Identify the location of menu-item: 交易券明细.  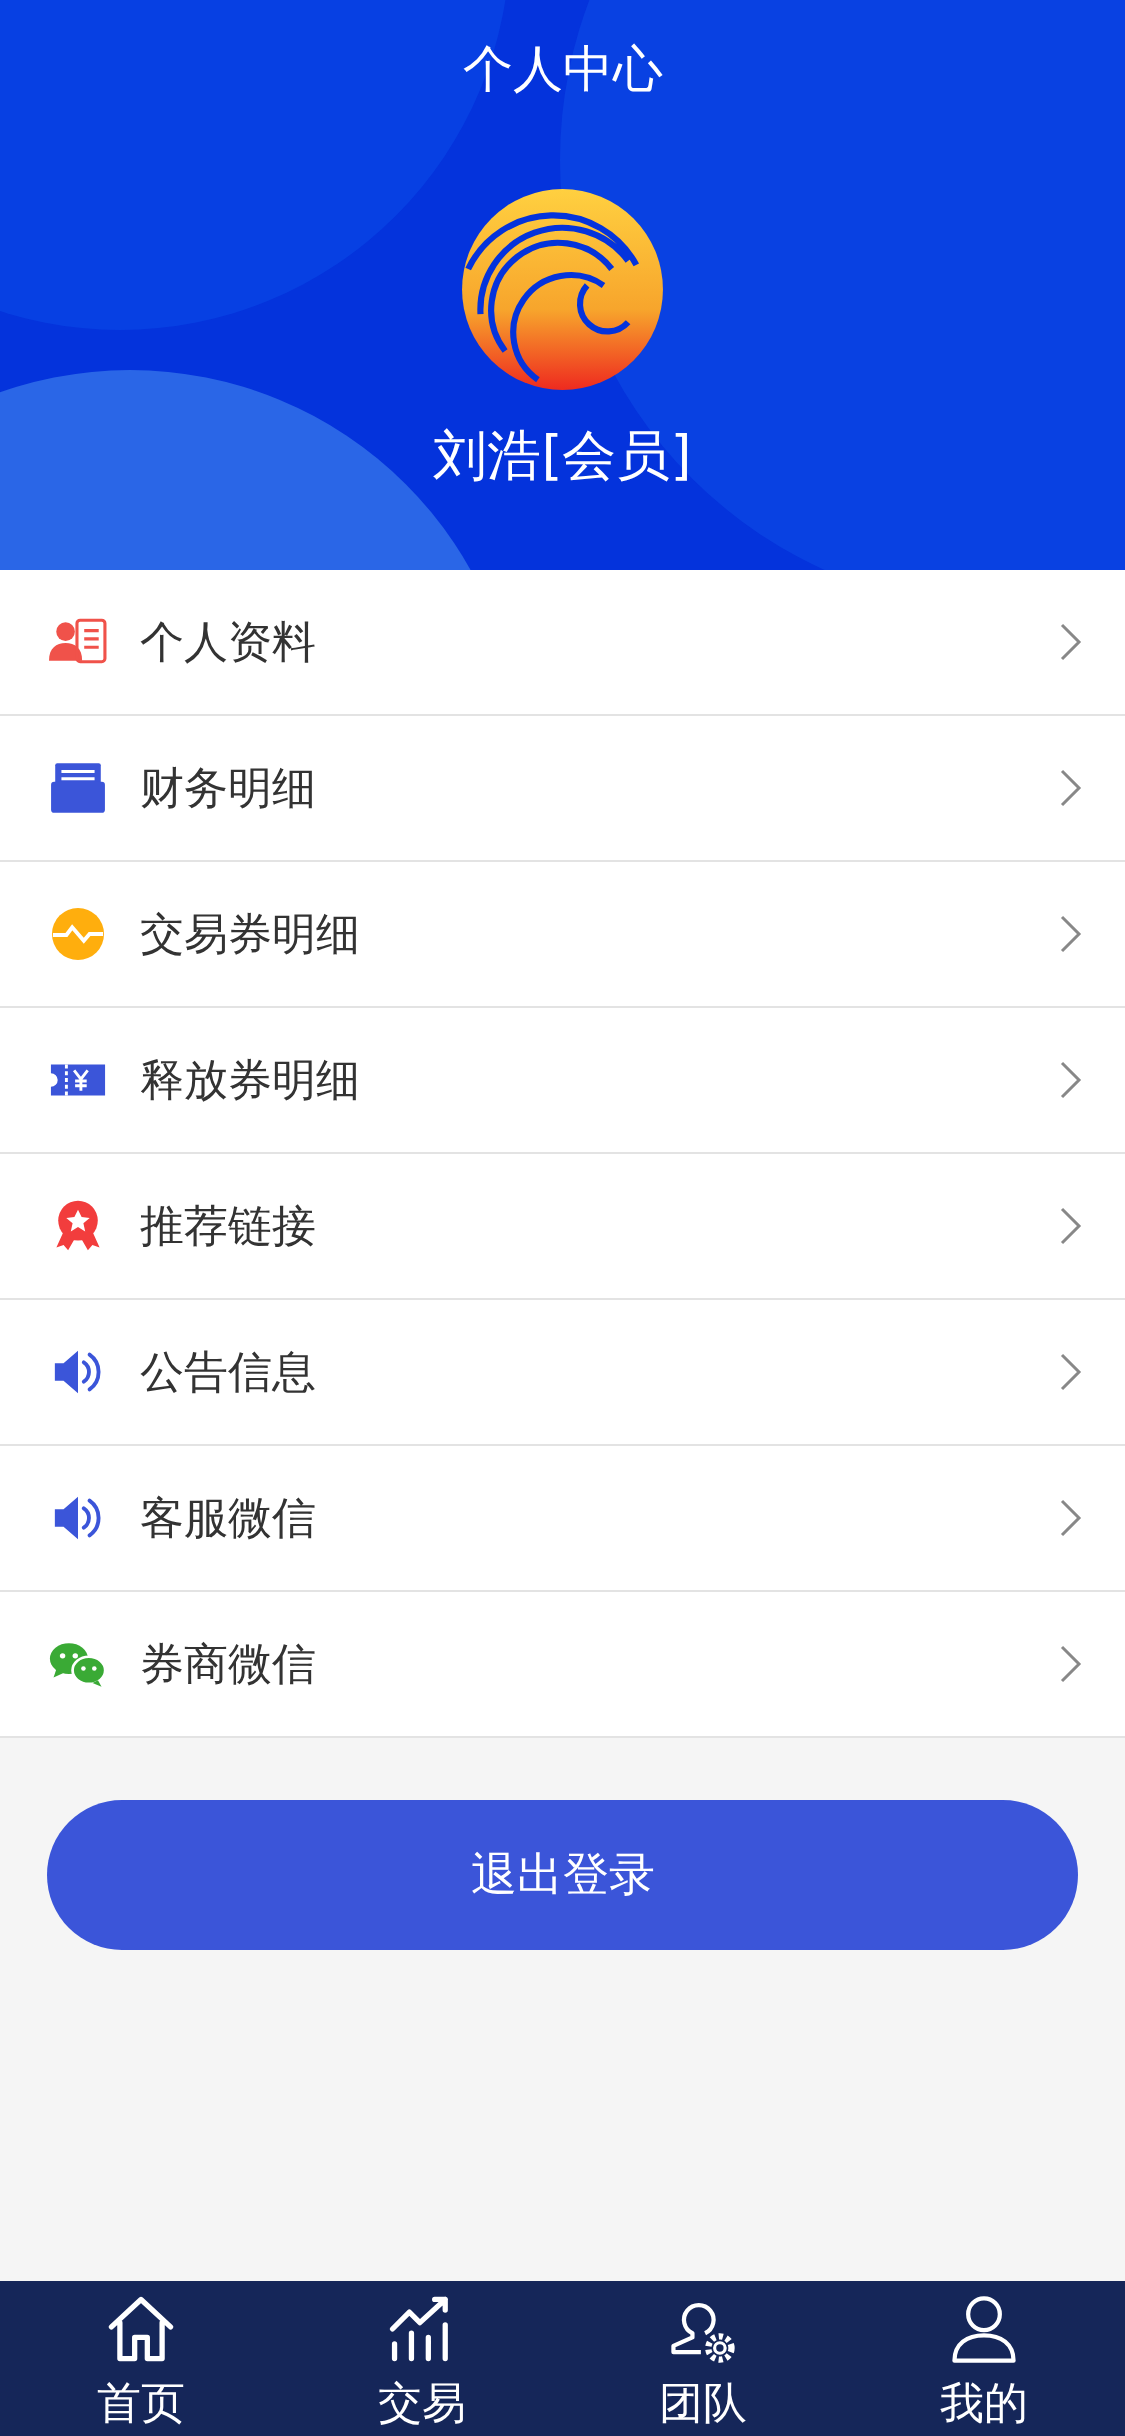
(562, 935).